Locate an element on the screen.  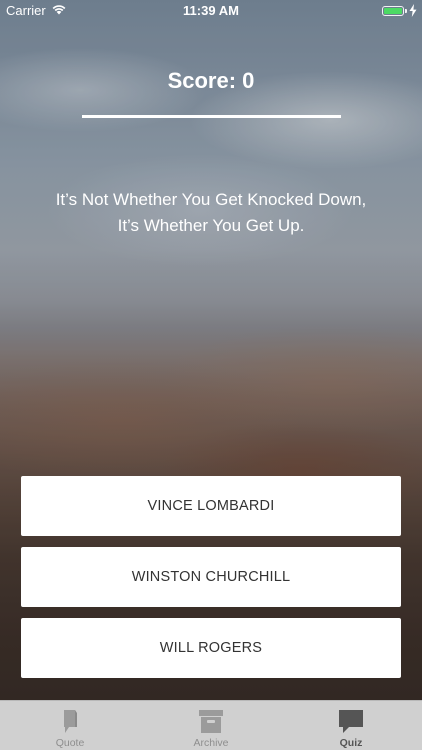
battery-tip is located at coordinates (406, 11).